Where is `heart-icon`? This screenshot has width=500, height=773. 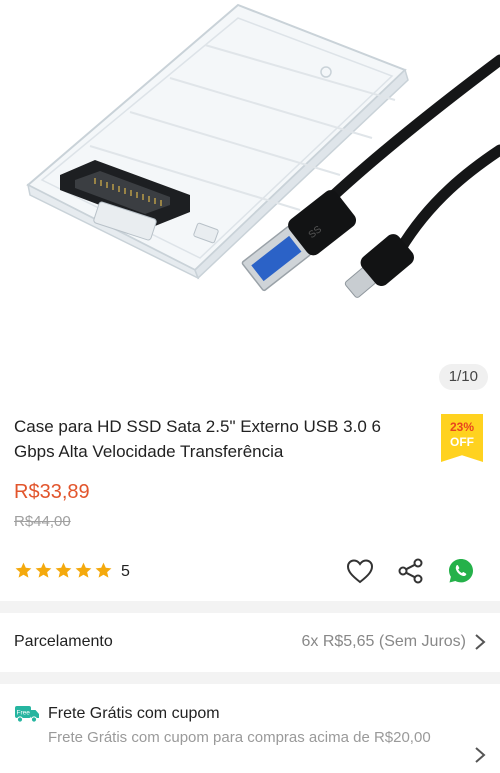
heart-icon is located at coordinates (360, 571).